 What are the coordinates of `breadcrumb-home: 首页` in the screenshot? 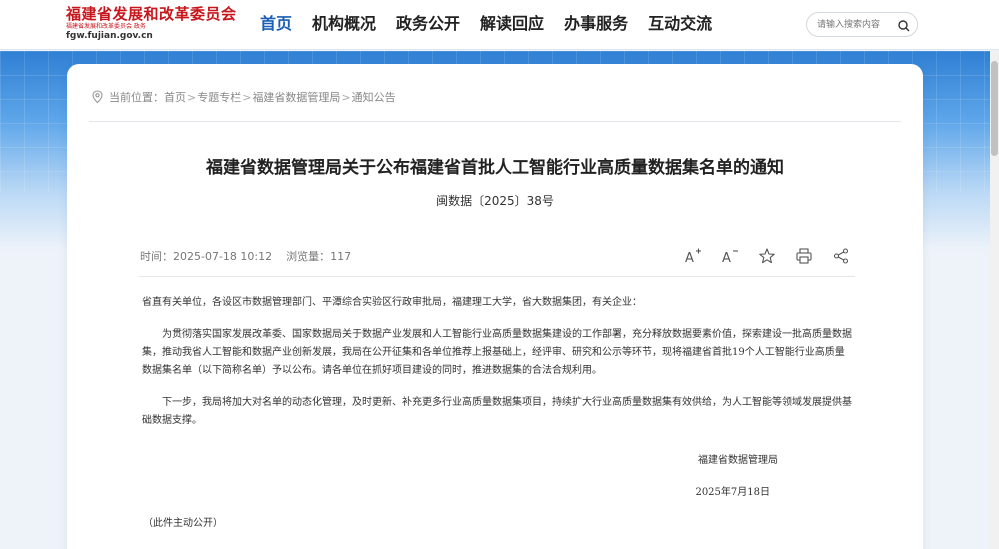 It's located at (175, 97).